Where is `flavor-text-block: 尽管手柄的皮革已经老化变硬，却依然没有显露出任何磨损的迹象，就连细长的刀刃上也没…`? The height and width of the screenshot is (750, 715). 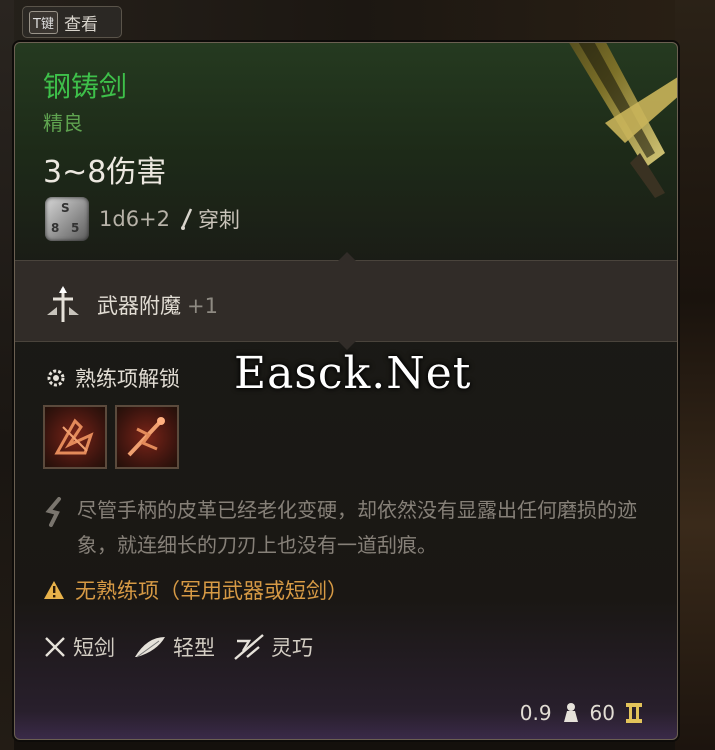 flavor-text-block: 尽管手柄的皮革已经老化变硬，却依然没有显露出任何磨损的迹象，就连细长的刀刃上也没… is located at coordinates (350, 528).